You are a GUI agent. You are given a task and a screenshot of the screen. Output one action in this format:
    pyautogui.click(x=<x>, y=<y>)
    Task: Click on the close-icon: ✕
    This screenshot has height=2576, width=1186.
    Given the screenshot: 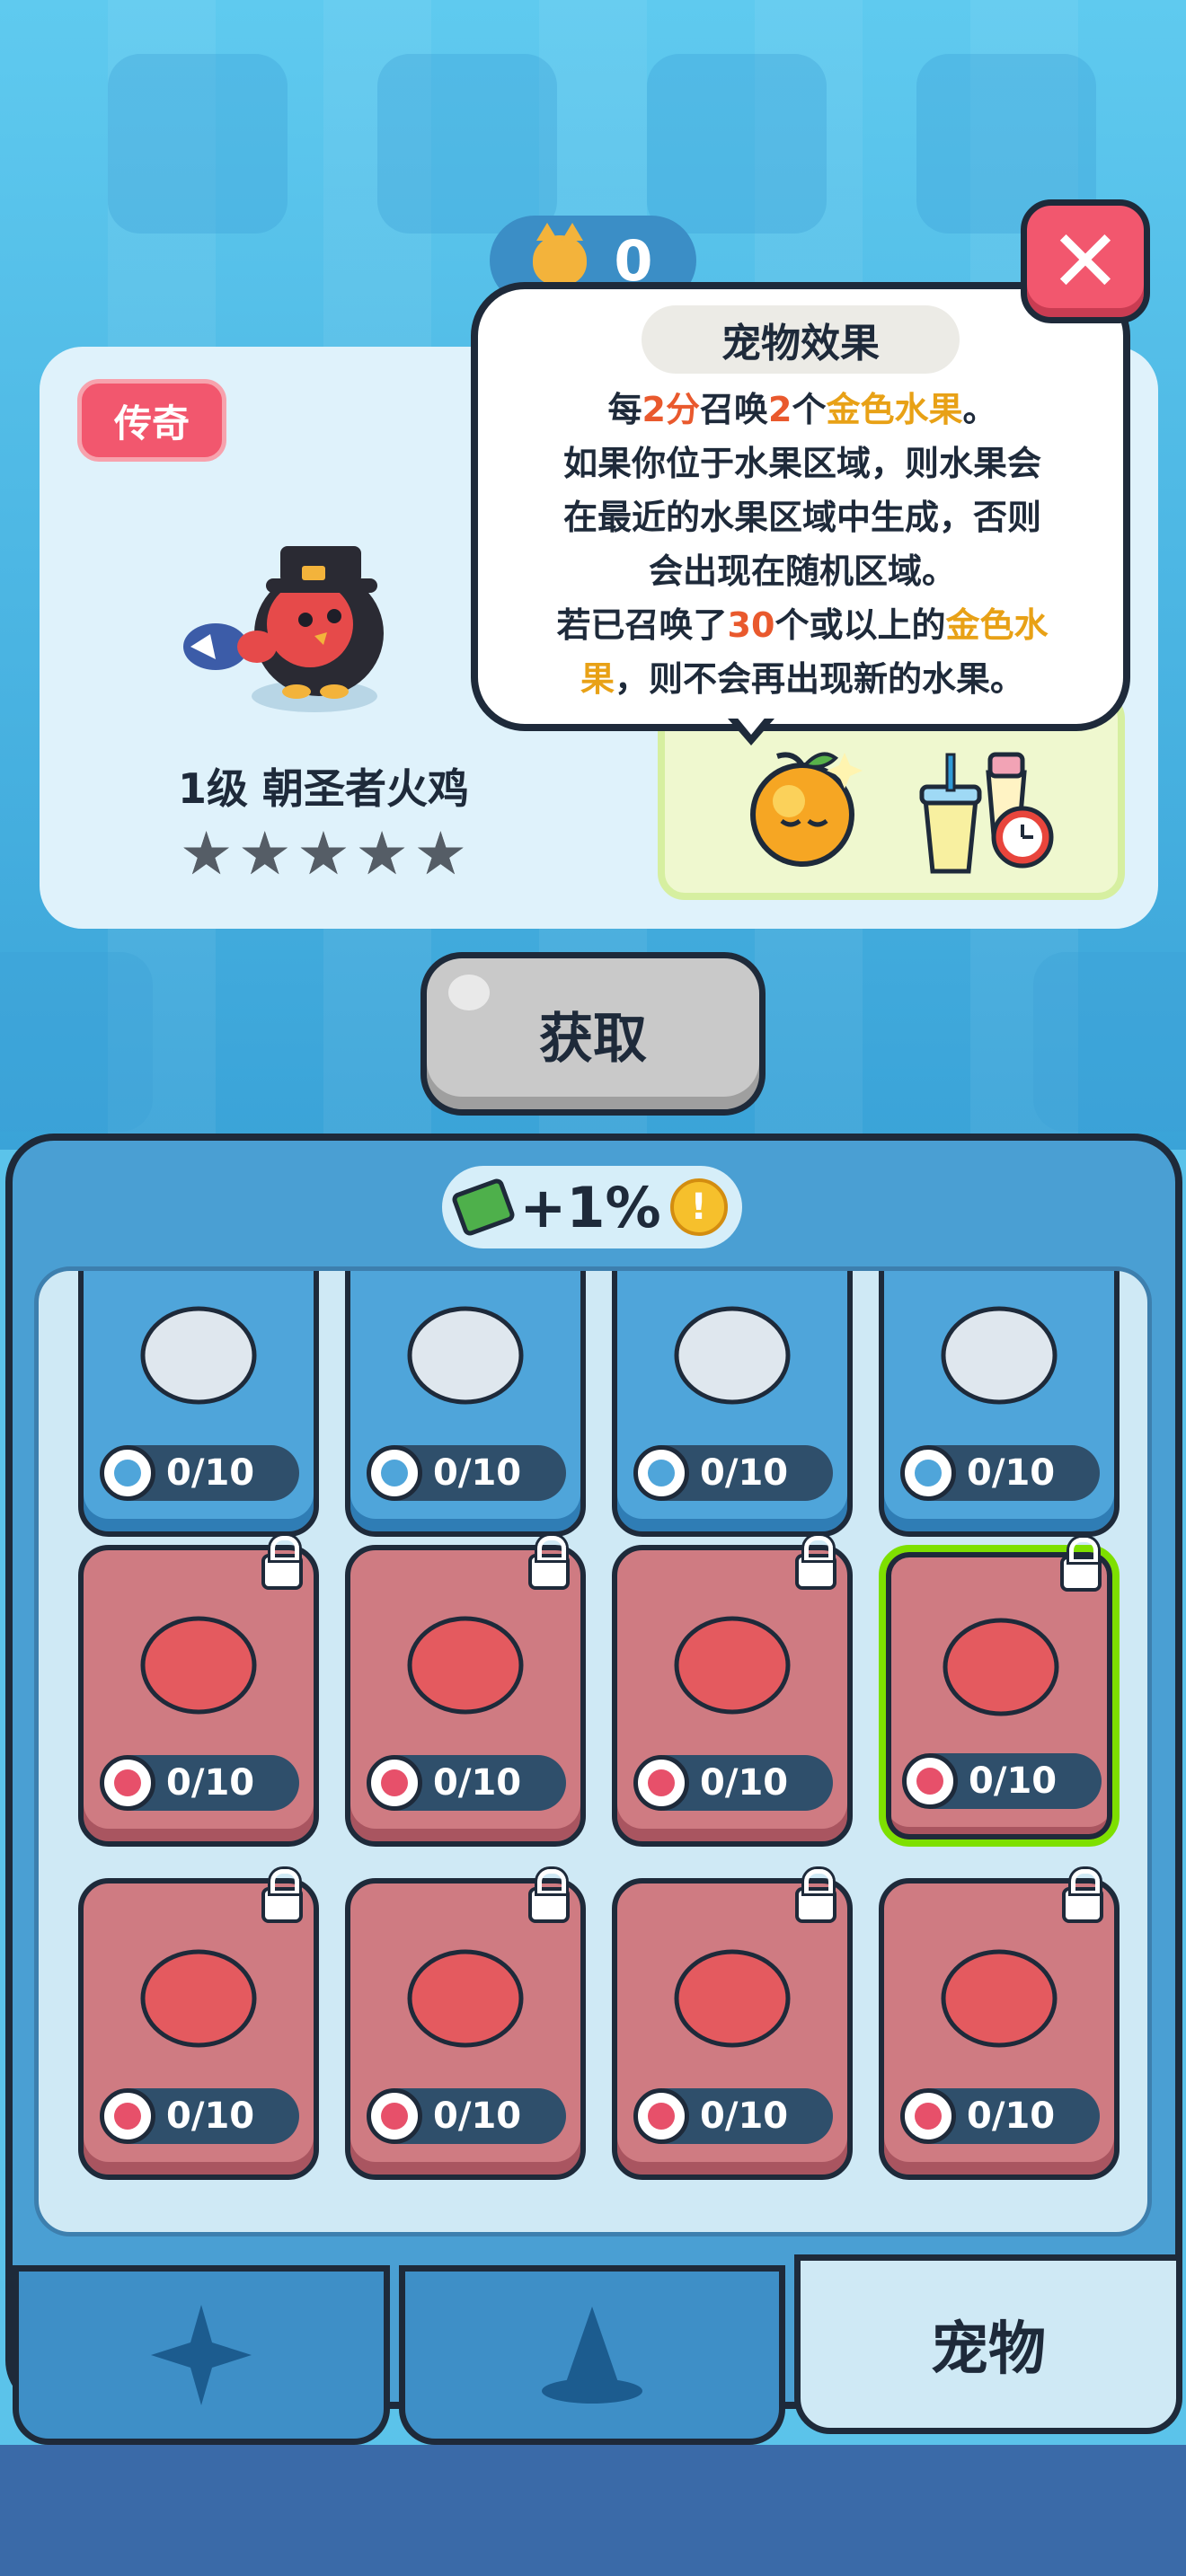 What is the action you would take?
    pyautogui.click(x=1085, y=261)
    